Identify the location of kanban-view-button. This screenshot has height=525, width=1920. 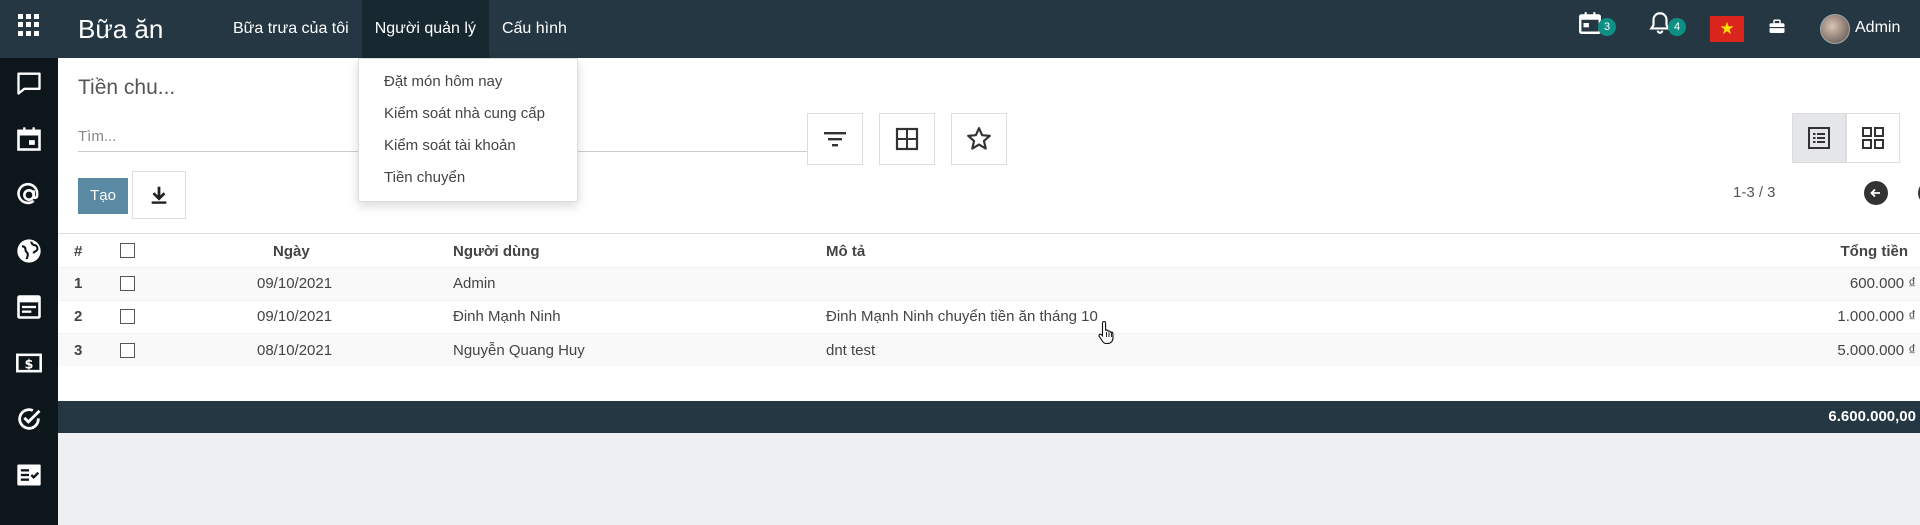
(1873, 138).